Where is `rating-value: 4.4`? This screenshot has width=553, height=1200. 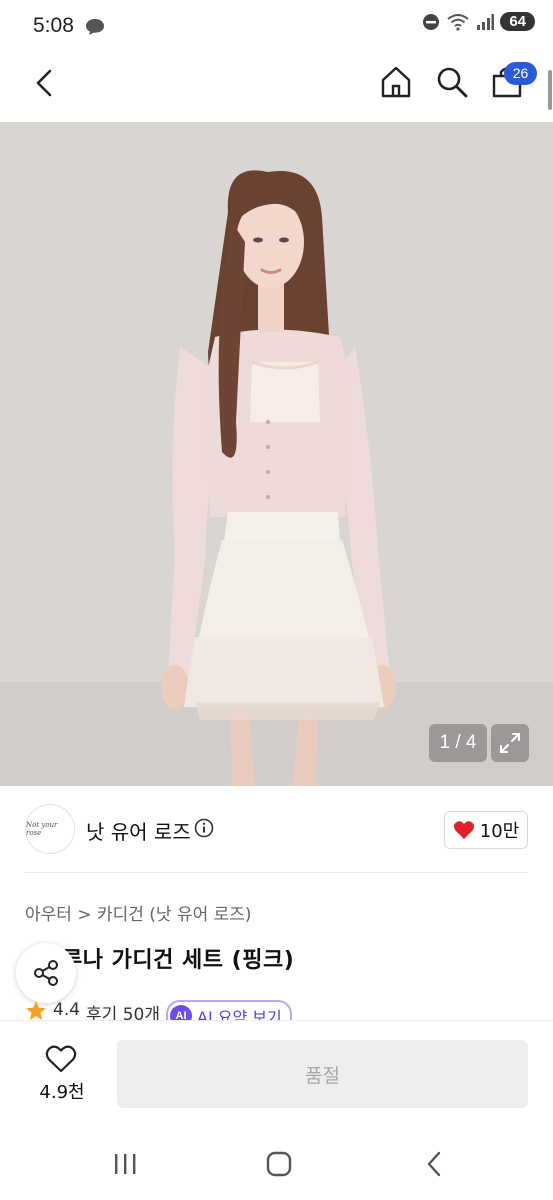 rating-value: 4.4 is located at coordinates (67, 1010).